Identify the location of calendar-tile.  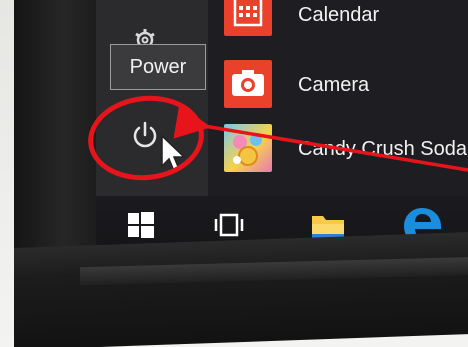
(248, 18).